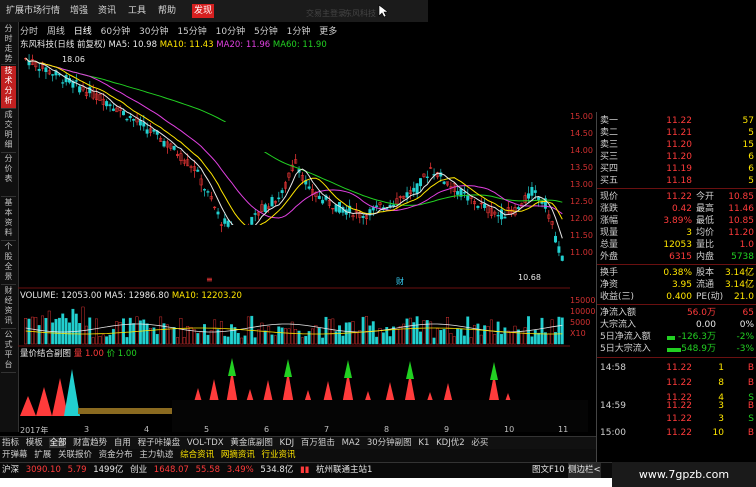 The height and width of the screenshot is (487, 756). I want to click on tab-must-buy: 必买, so click(479, 443).